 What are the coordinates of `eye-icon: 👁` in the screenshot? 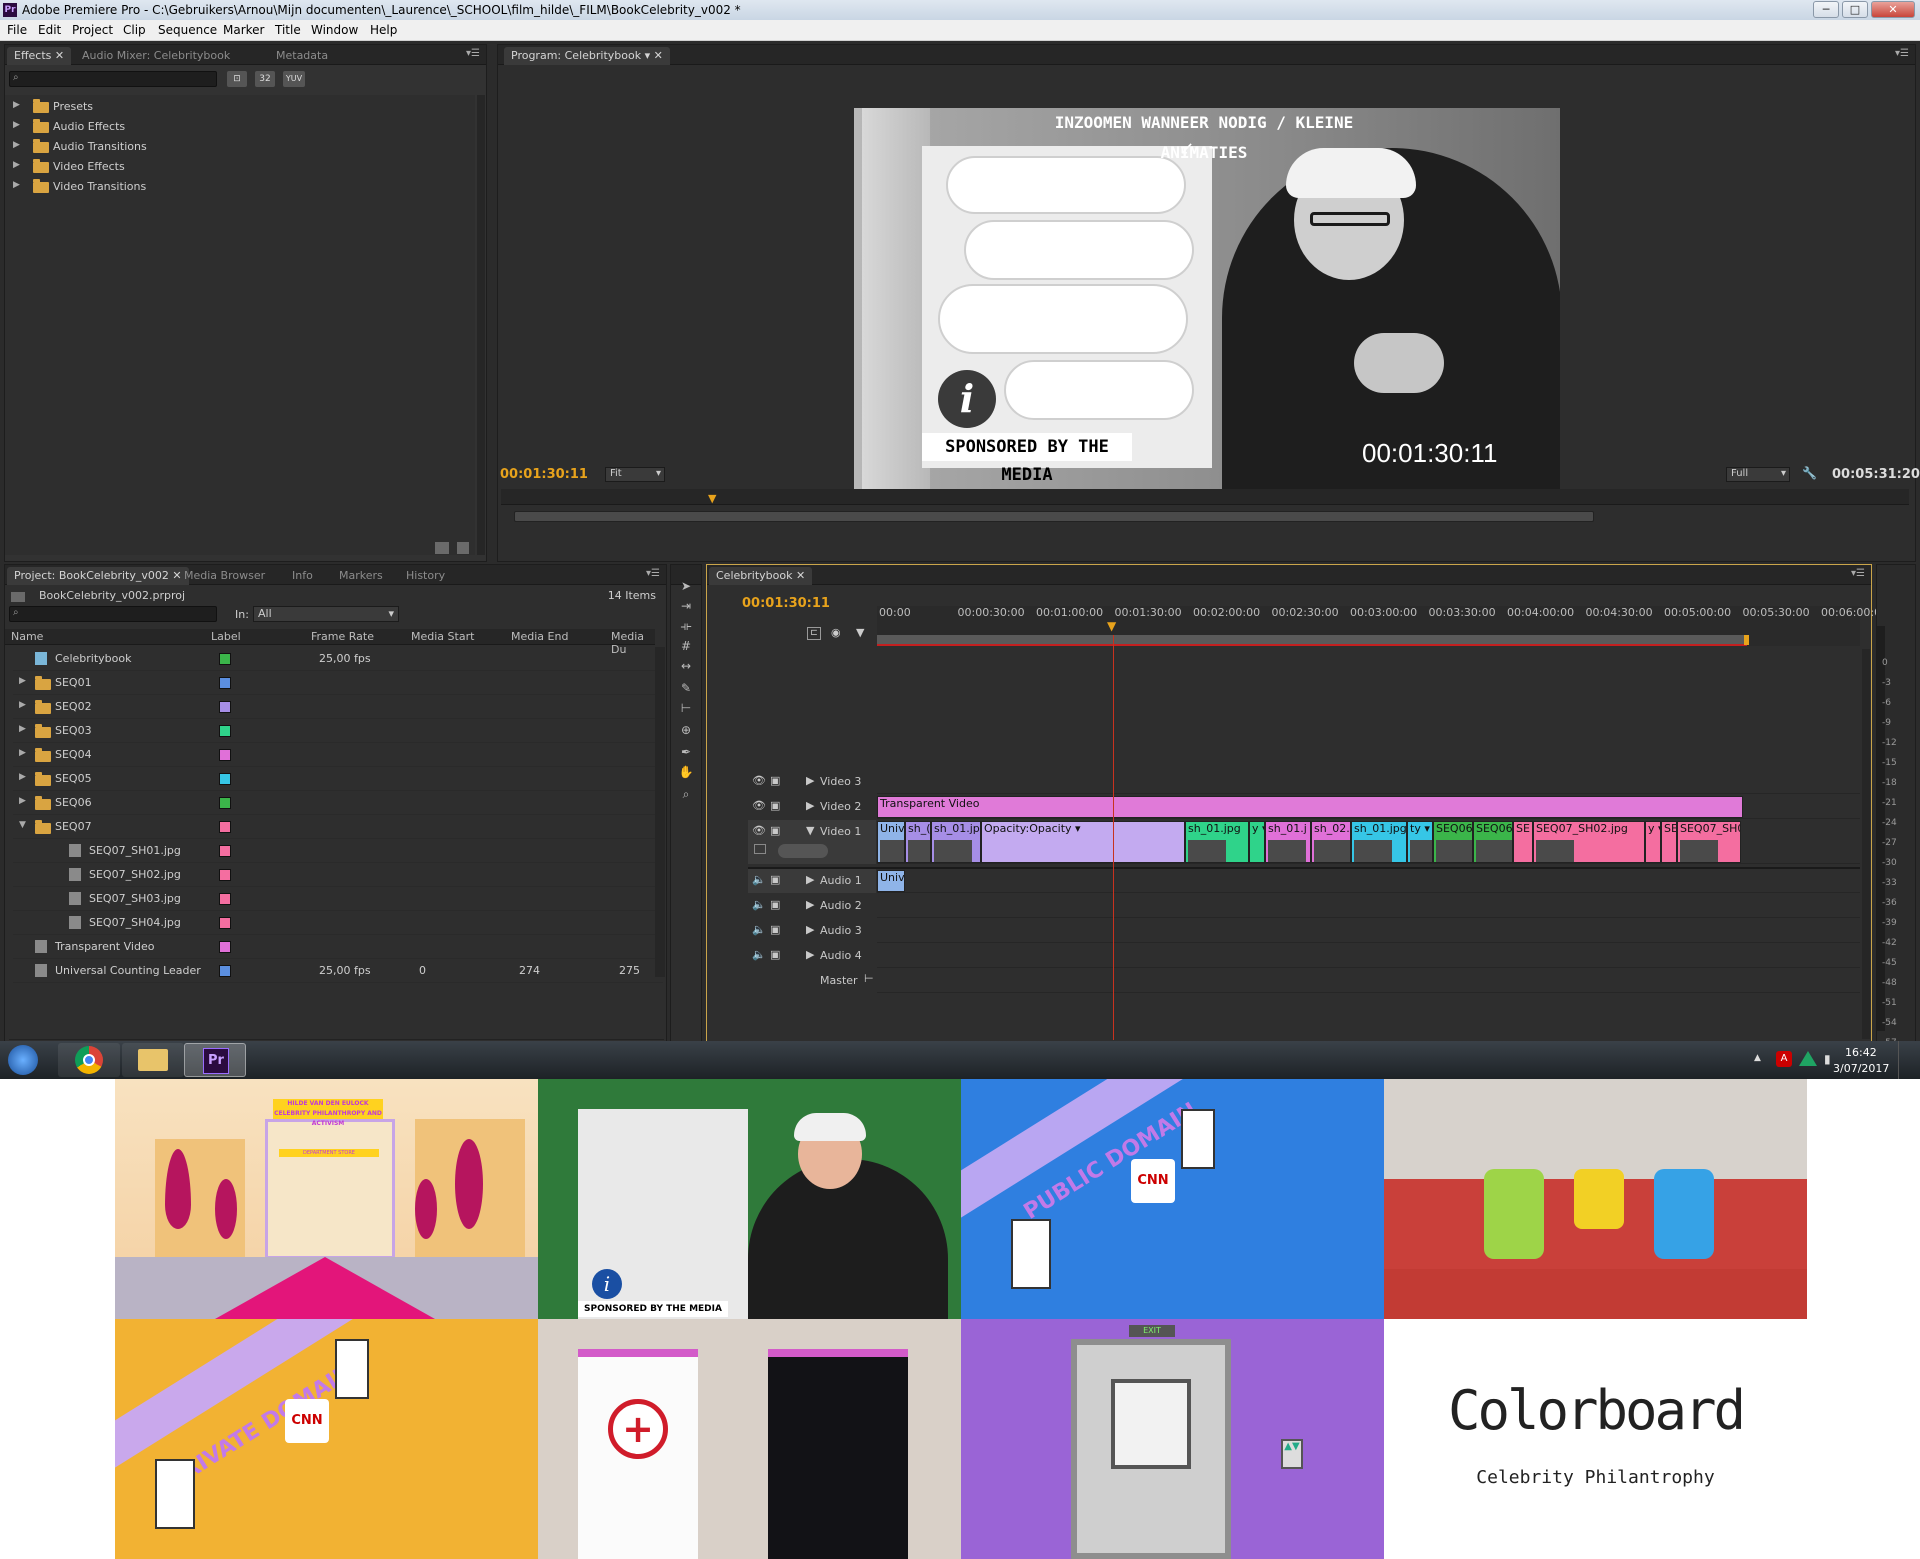 It's located at (759, 780).